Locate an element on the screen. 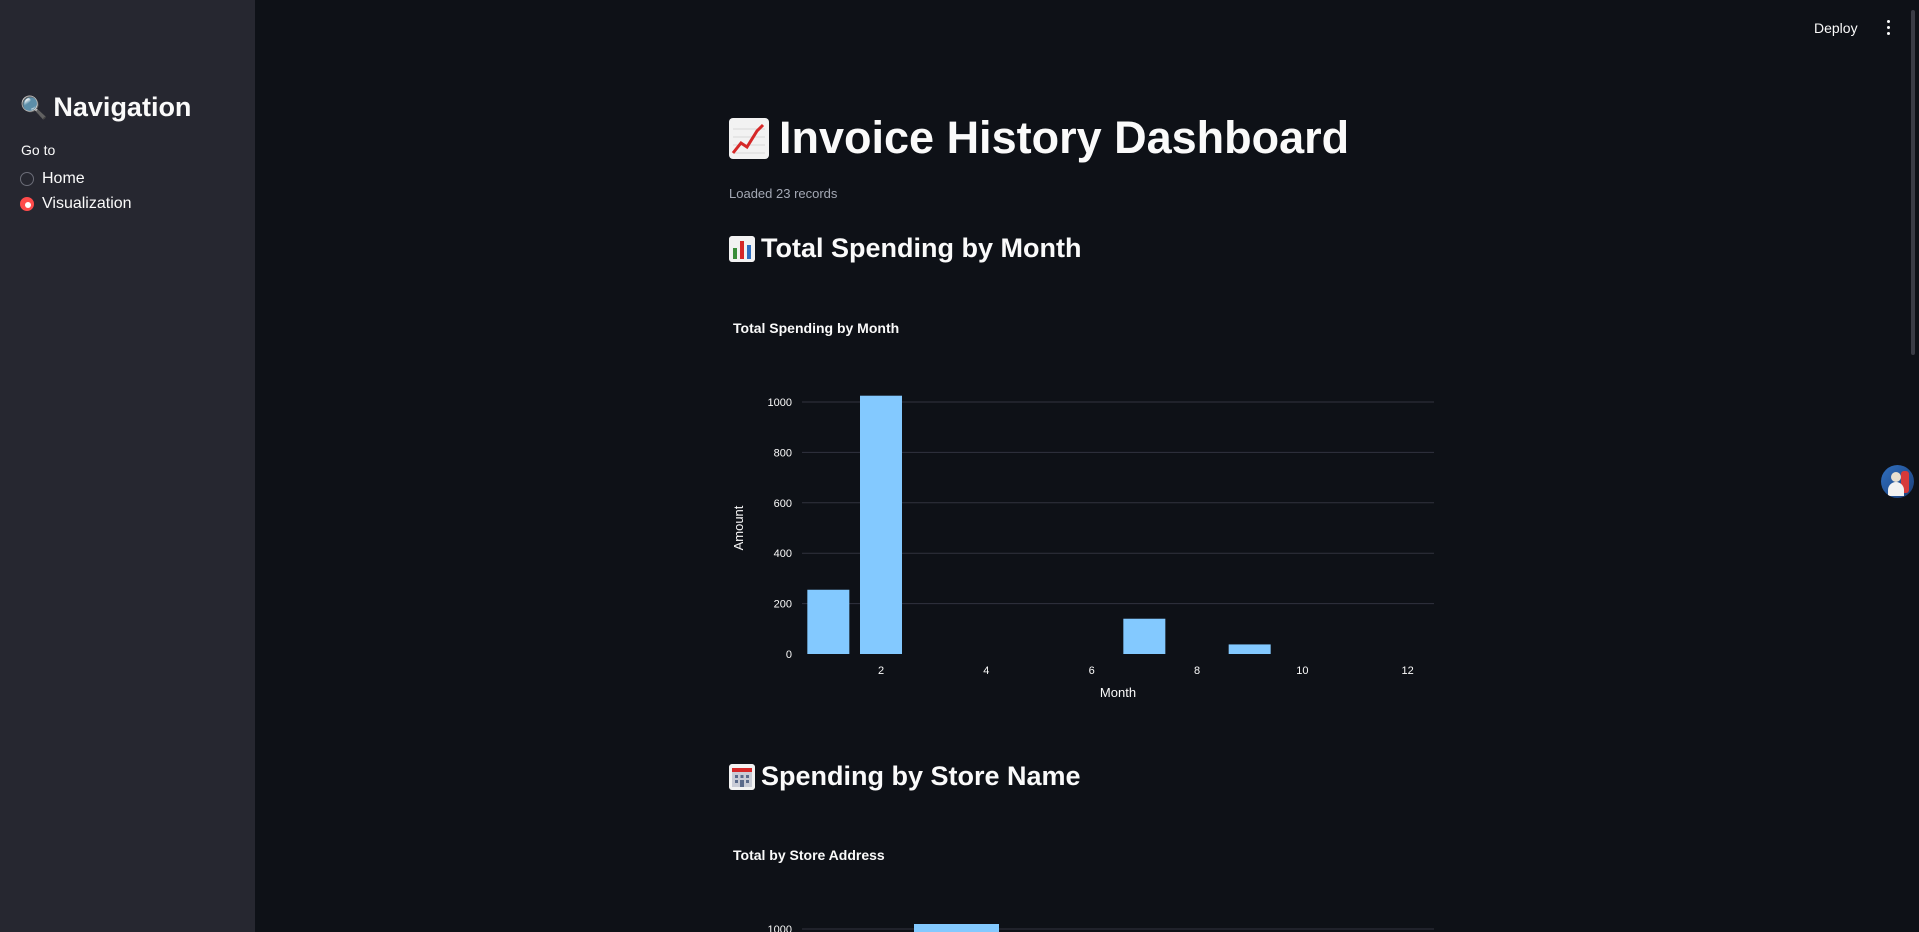  page-title: Invoice History Dashboard is located at coordinates (1039, 138).